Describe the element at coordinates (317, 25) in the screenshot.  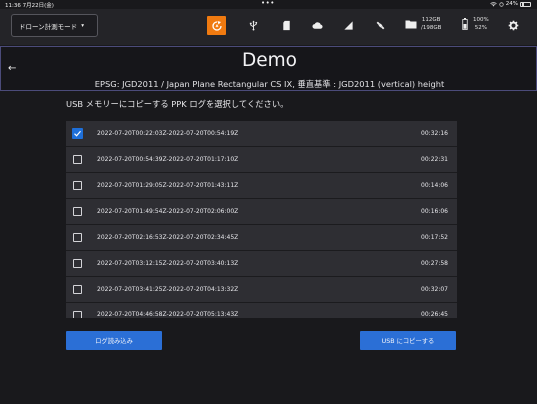
I see `cloud-icon` at that location.